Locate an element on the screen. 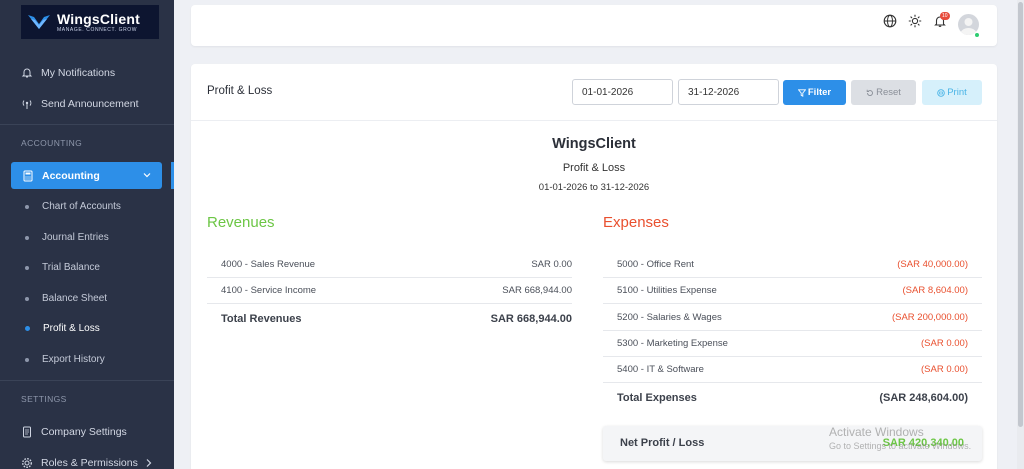 The image size is (1024, 469). sidebar-item-profit-loss: Profit & Loss is located at coordinates (62, 328).